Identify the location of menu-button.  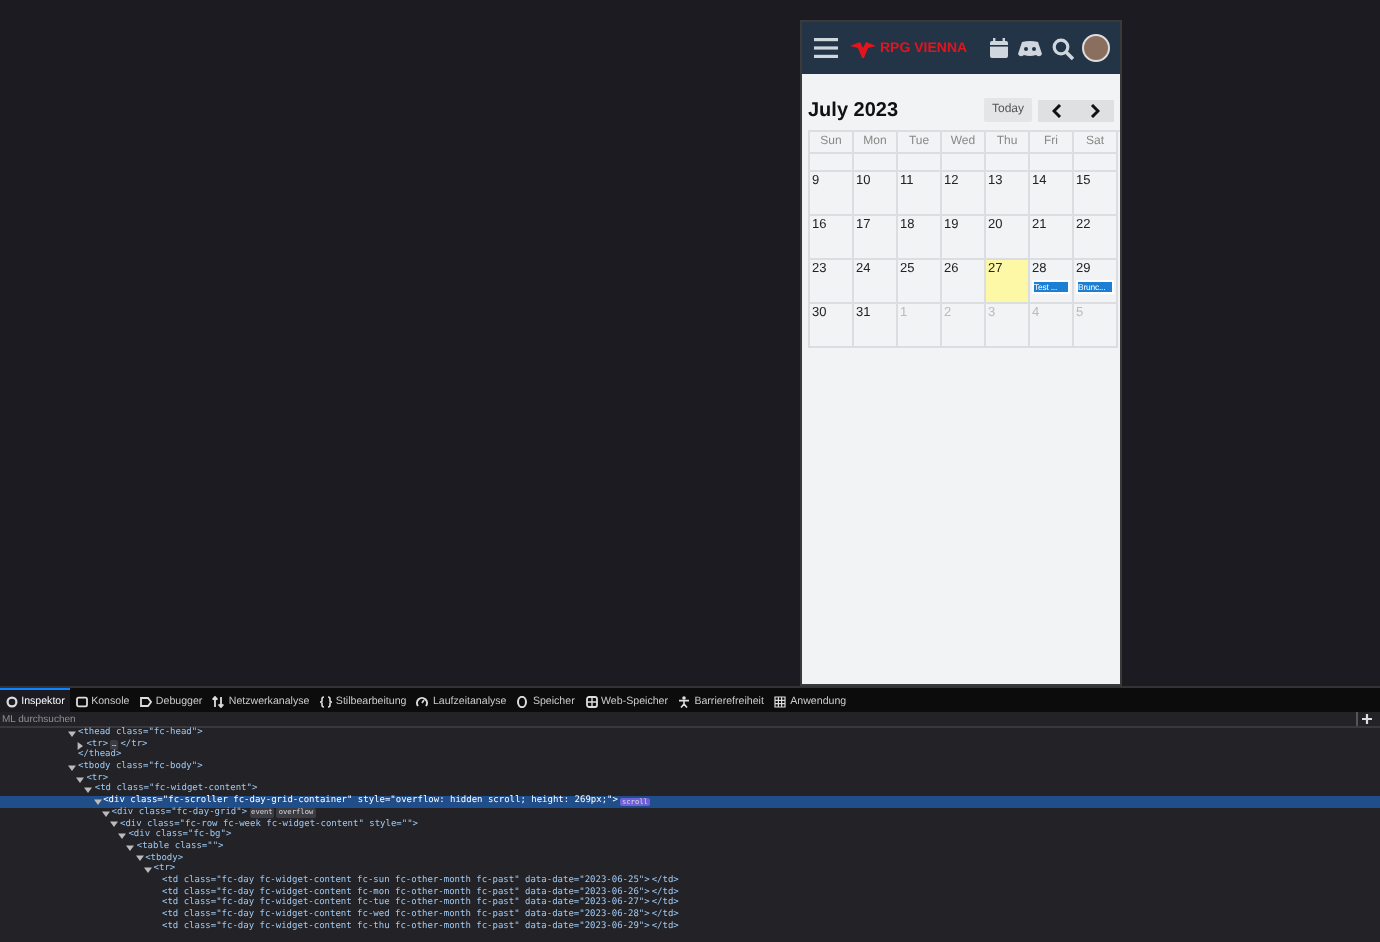
(826, 48).